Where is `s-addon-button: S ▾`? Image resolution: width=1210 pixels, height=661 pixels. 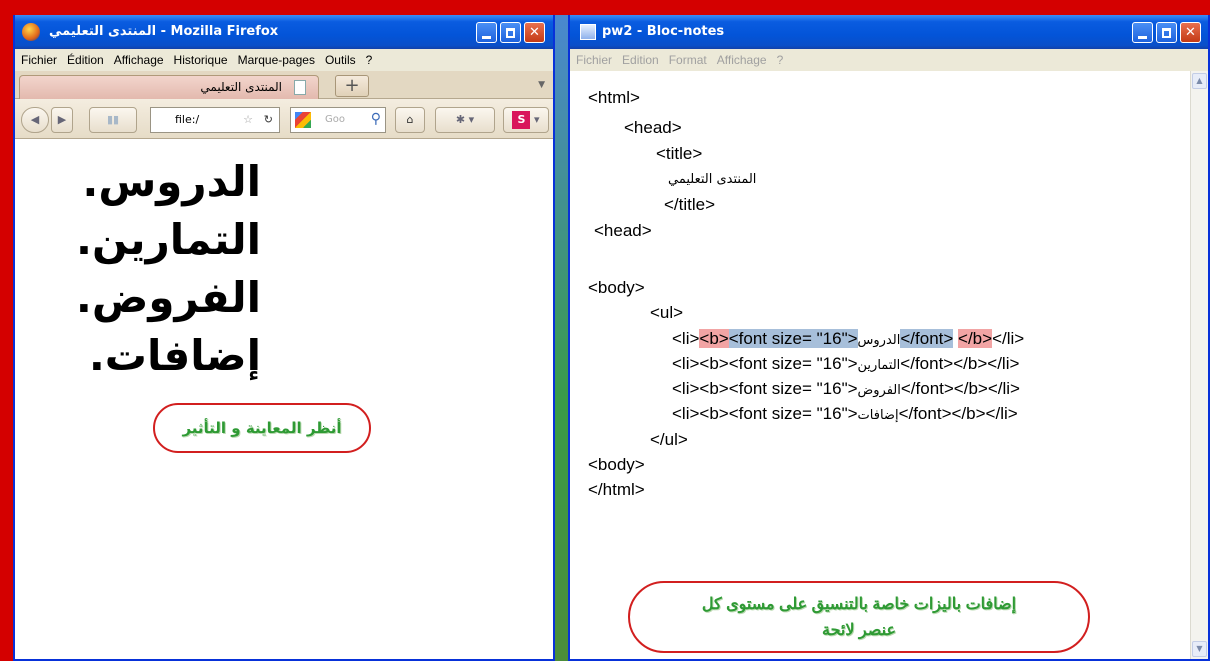
s-addon-button: S ▾ is located at coordinates (526, 120).